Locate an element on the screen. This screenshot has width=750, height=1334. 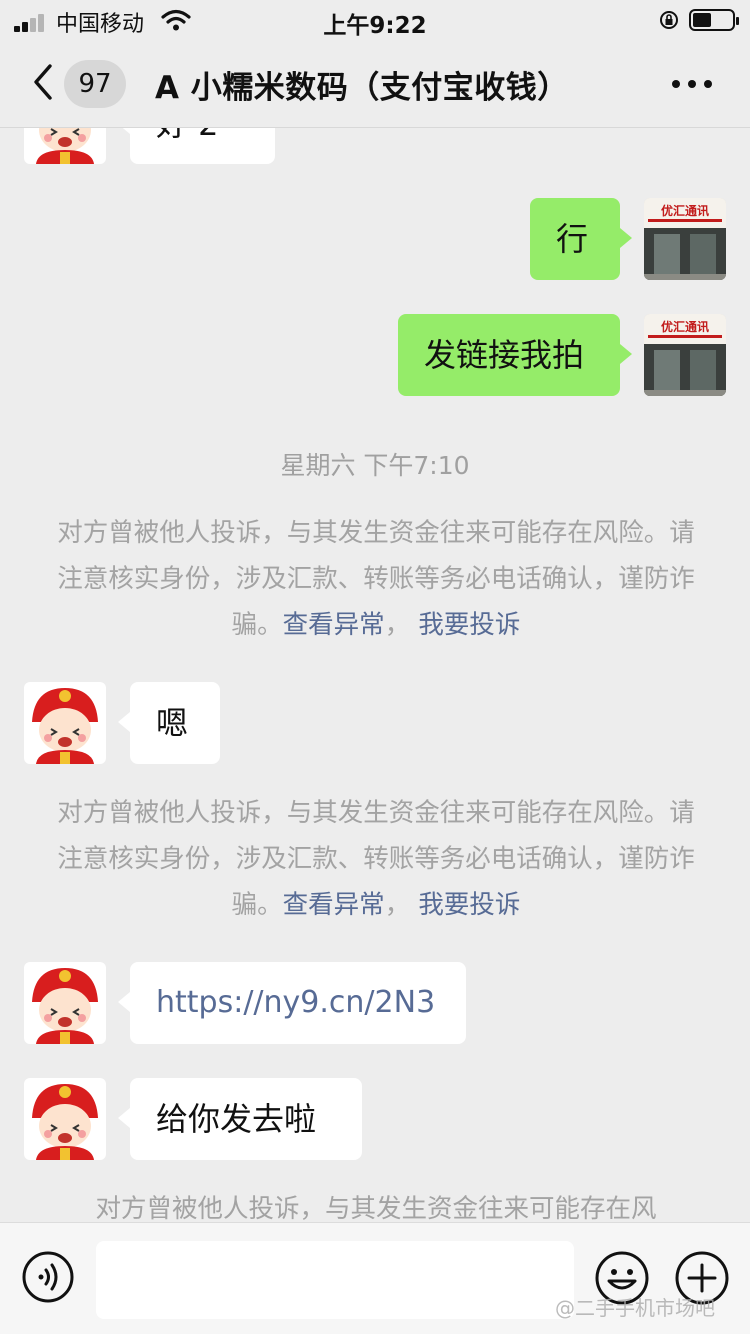
watermark: @二手手机市场吧 is located at coordinates (635, 1308).